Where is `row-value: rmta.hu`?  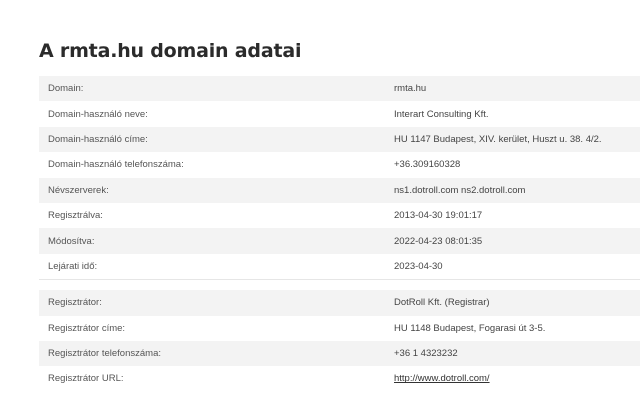 row-value: rmta.hu is located at coordinates (410, 89).